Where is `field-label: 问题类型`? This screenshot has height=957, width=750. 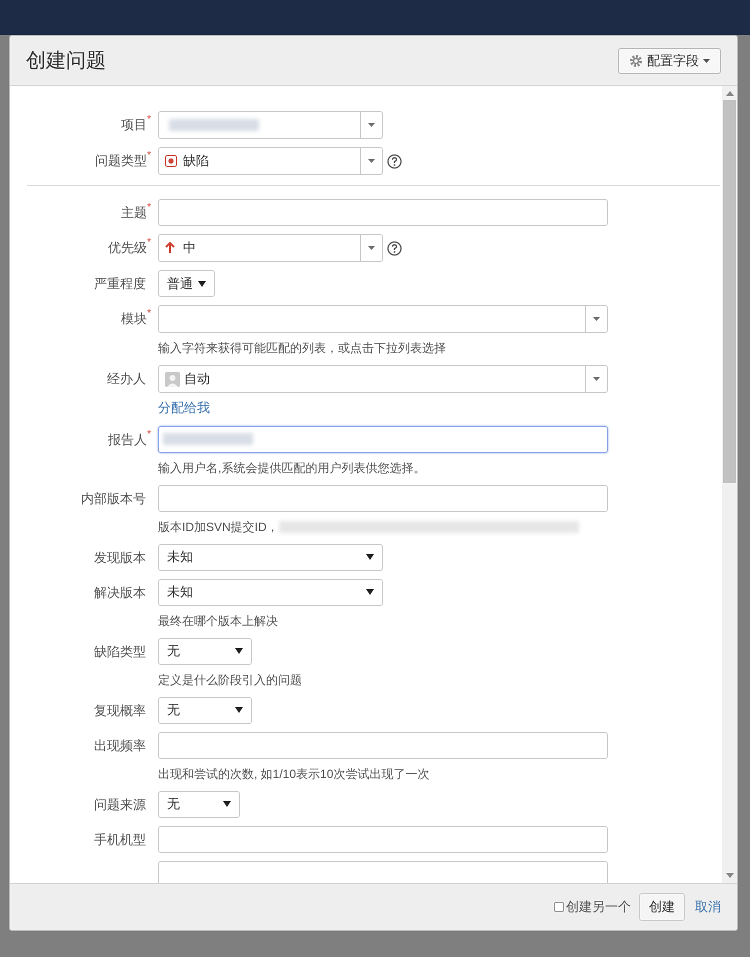 field-label: 问题类型 is located at coordinates (121, 161).